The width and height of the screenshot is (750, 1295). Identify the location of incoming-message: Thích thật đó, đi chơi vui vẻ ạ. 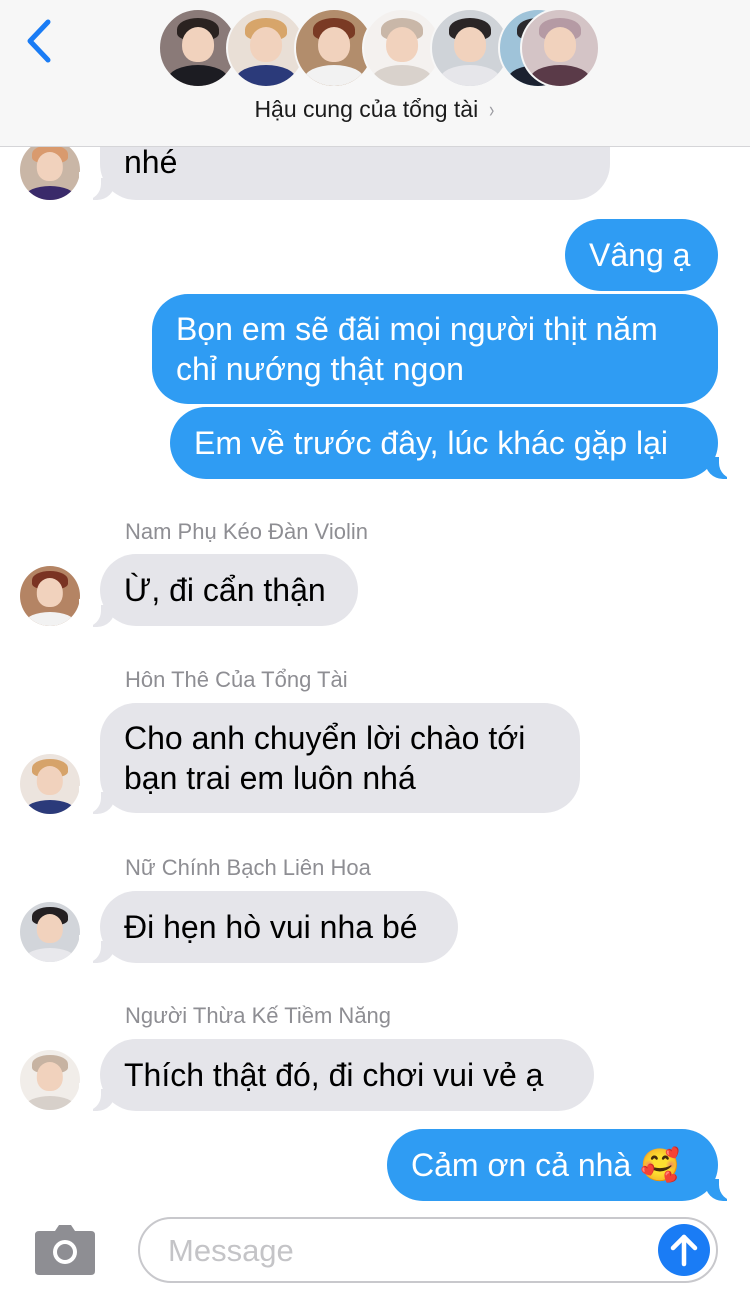
(347, 1075).